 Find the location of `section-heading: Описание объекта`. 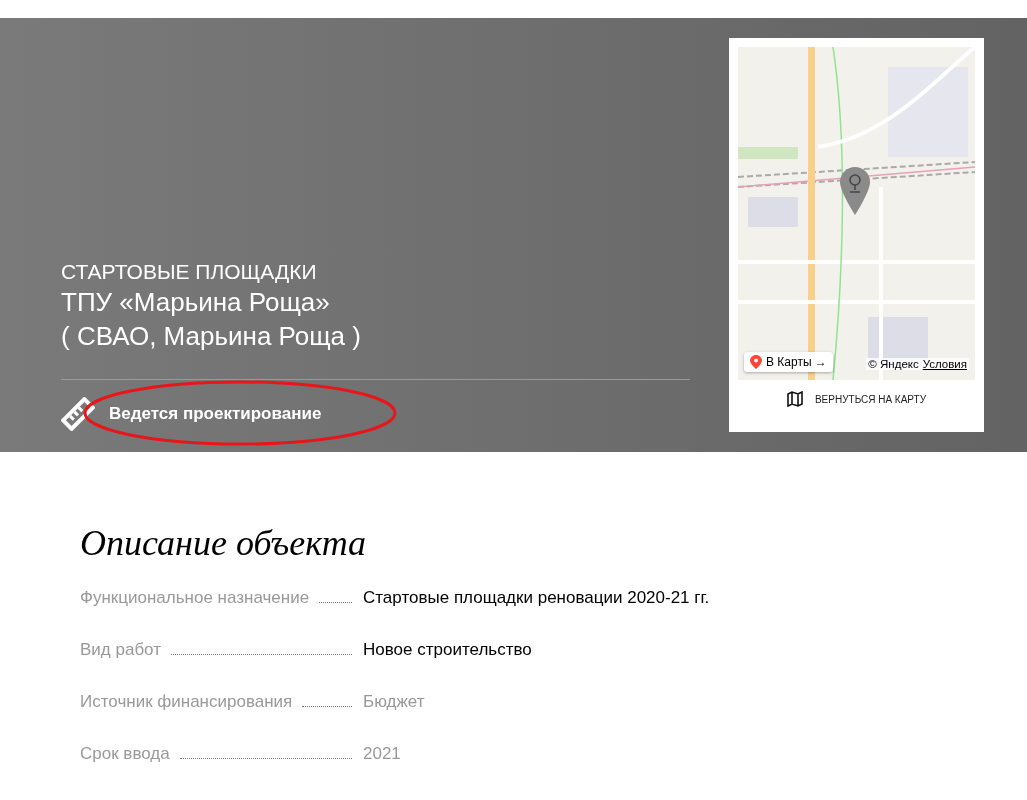

section-heading: Описание объекта is located at coordinates (224, 543).